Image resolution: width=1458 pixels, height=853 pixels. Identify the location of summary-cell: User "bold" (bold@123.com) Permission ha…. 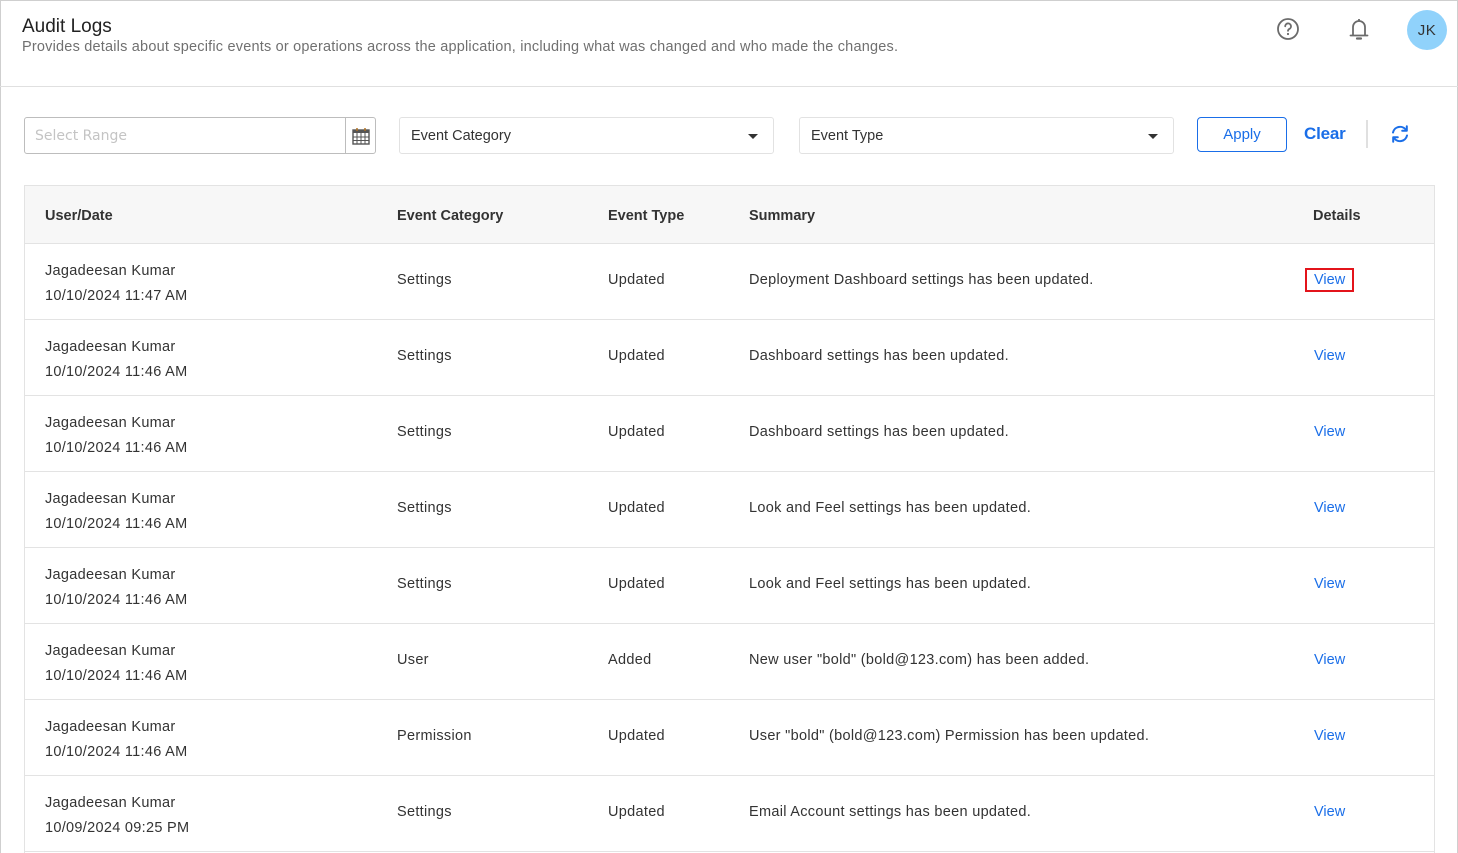
(949, 736).